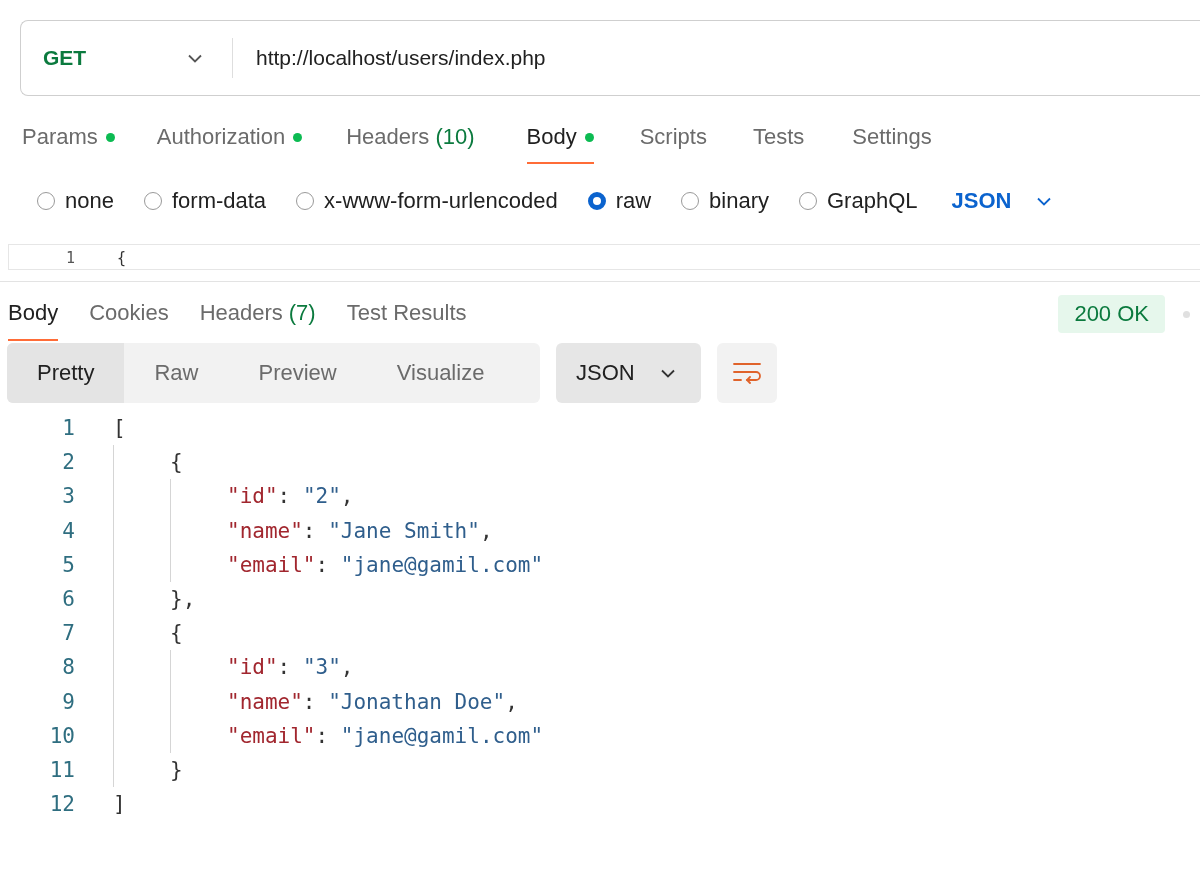  What do you see at coordinates (89, 201) in the screenshot?
I see `radio-label: none` at bounding box center [89, 201].